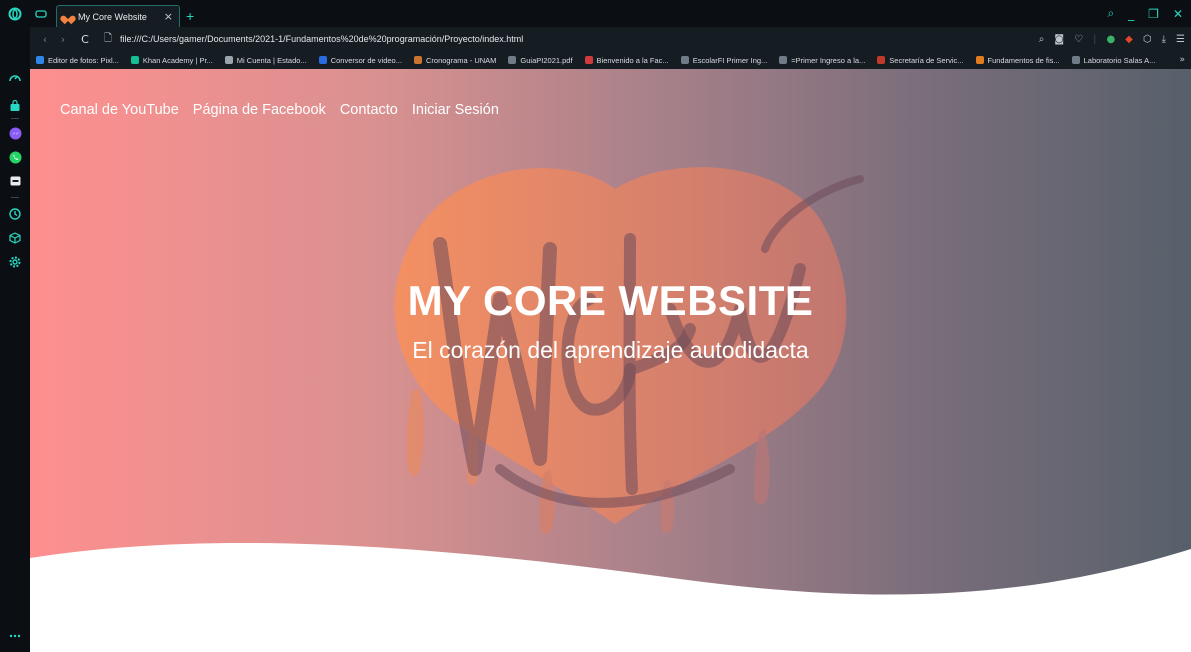 This screenshot has width=1191, height=652. What do you see at coordinates (259, 110) in the screenshot?
I see `nav-facebook-link: Página de Facebook` at bounding box center [259, 110].